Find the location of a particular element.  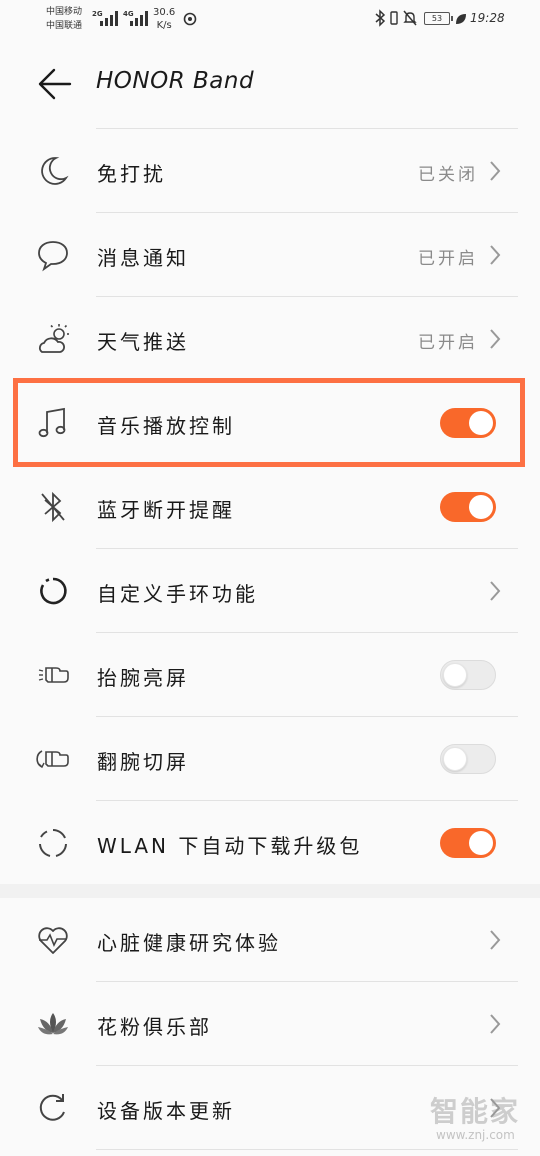

flip-wrist-toggle is located at coordinates (468, 759).